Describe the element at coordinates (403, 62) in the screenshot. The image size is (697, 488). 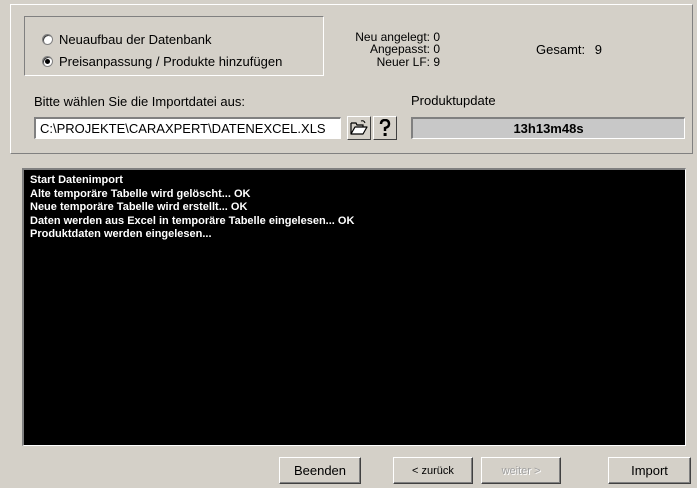
I see `stat-newlf-label: Neuer LF:` at that location.